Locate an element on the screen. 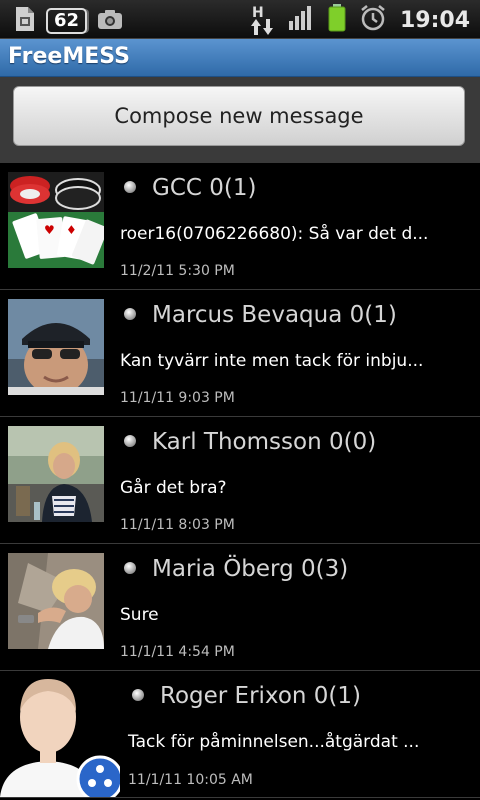  battery-icon is located at coordinates (337, 20).